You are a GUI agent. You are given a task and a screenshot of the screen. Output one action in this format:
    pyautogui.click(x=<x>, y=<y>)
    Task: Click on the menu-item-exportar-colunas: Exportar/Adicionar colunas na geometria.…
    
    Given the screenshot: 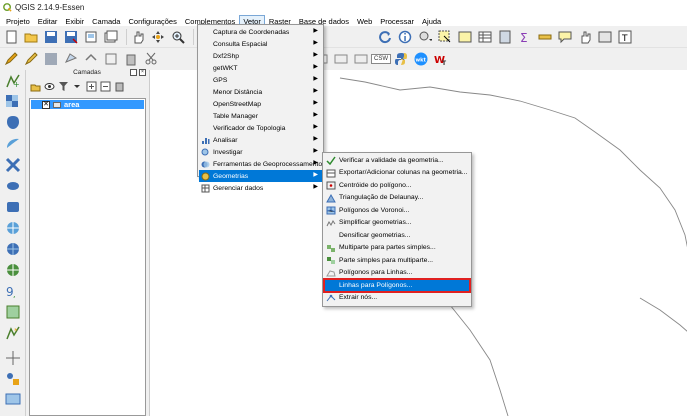 What is the action you would take?
    pyautogui.click(x=397, y=173)
    